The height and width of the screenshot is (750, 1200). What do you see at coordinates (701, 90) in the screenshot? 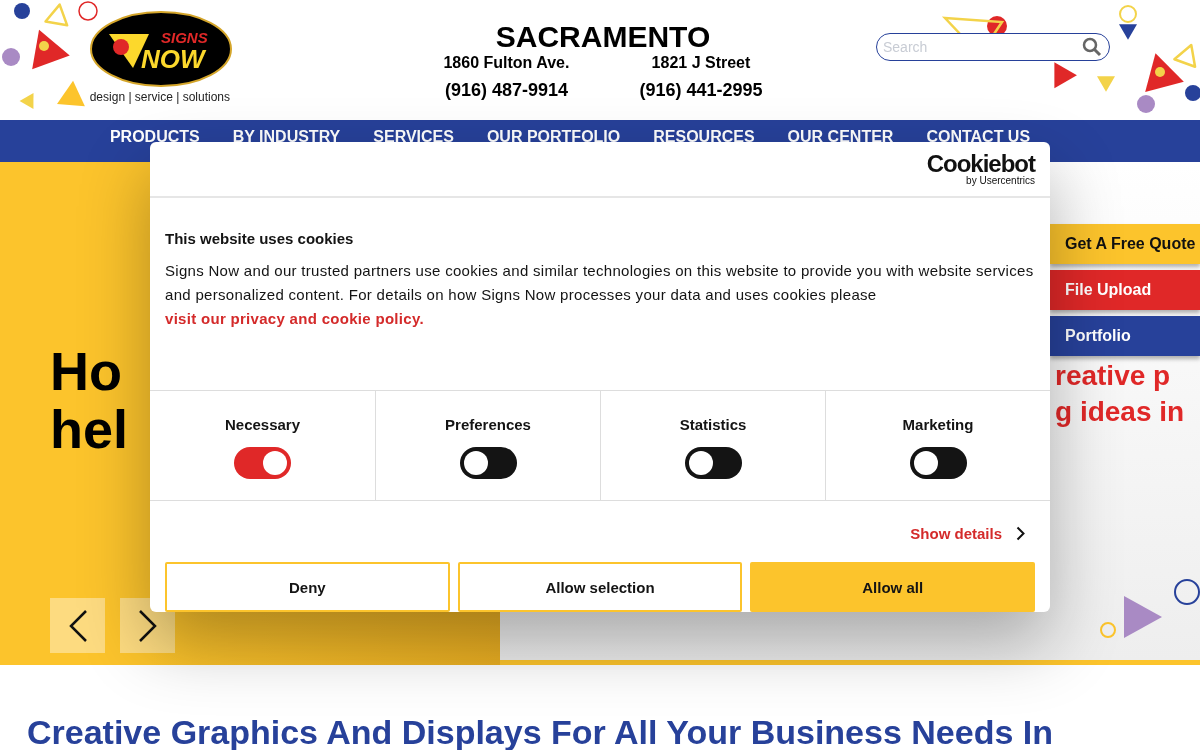
I see `phone-number: (916) 441-2995` at bounding box center [701, 90].